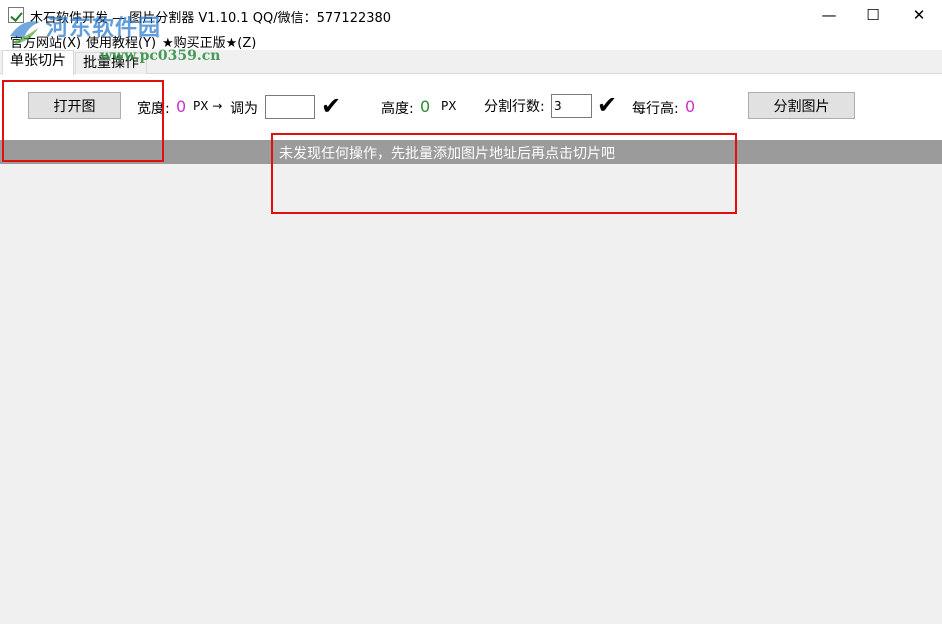  I want to click on height-label: 高度:, so click(397, 109).